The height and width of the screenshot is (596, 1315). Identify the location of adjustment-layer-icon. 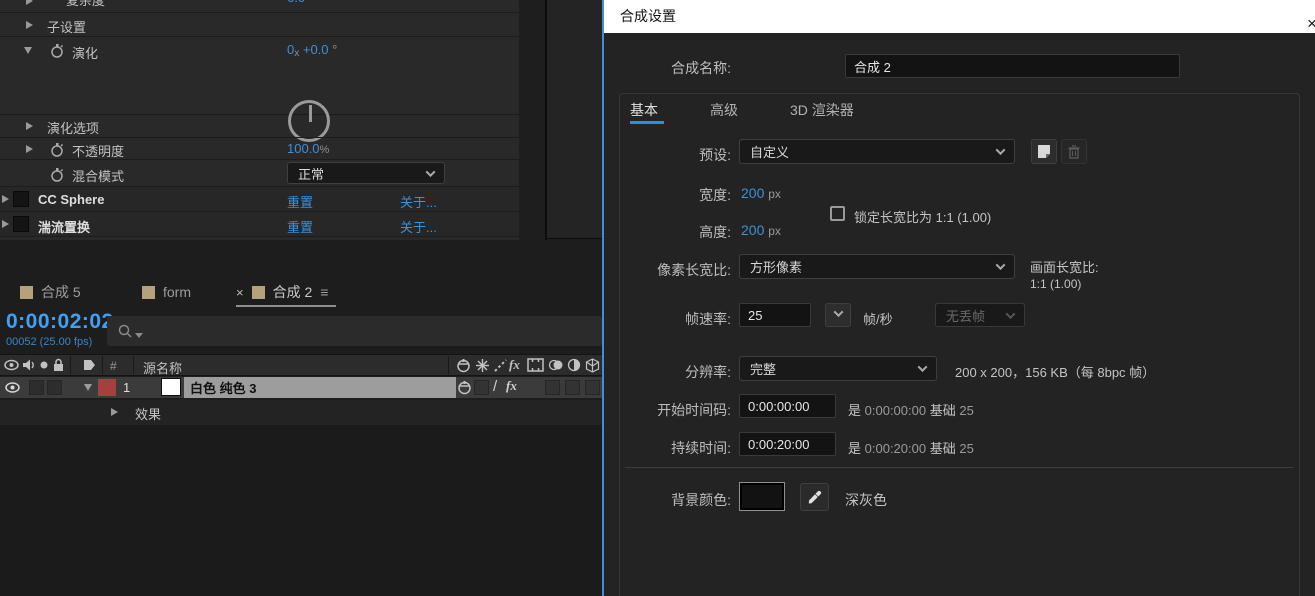
(574, 365).